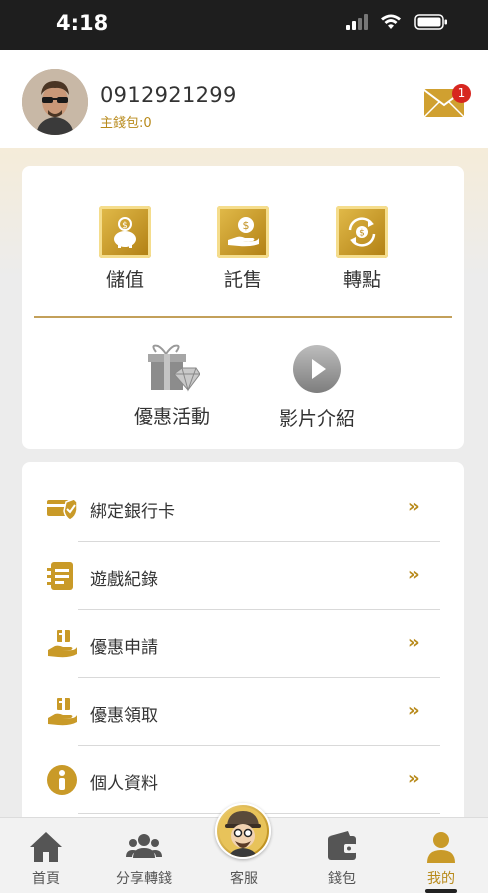 The image size is (488, 893). Describe the element at coordinates (357, 22) in the screenshot. I see `signal-icon` at that location.